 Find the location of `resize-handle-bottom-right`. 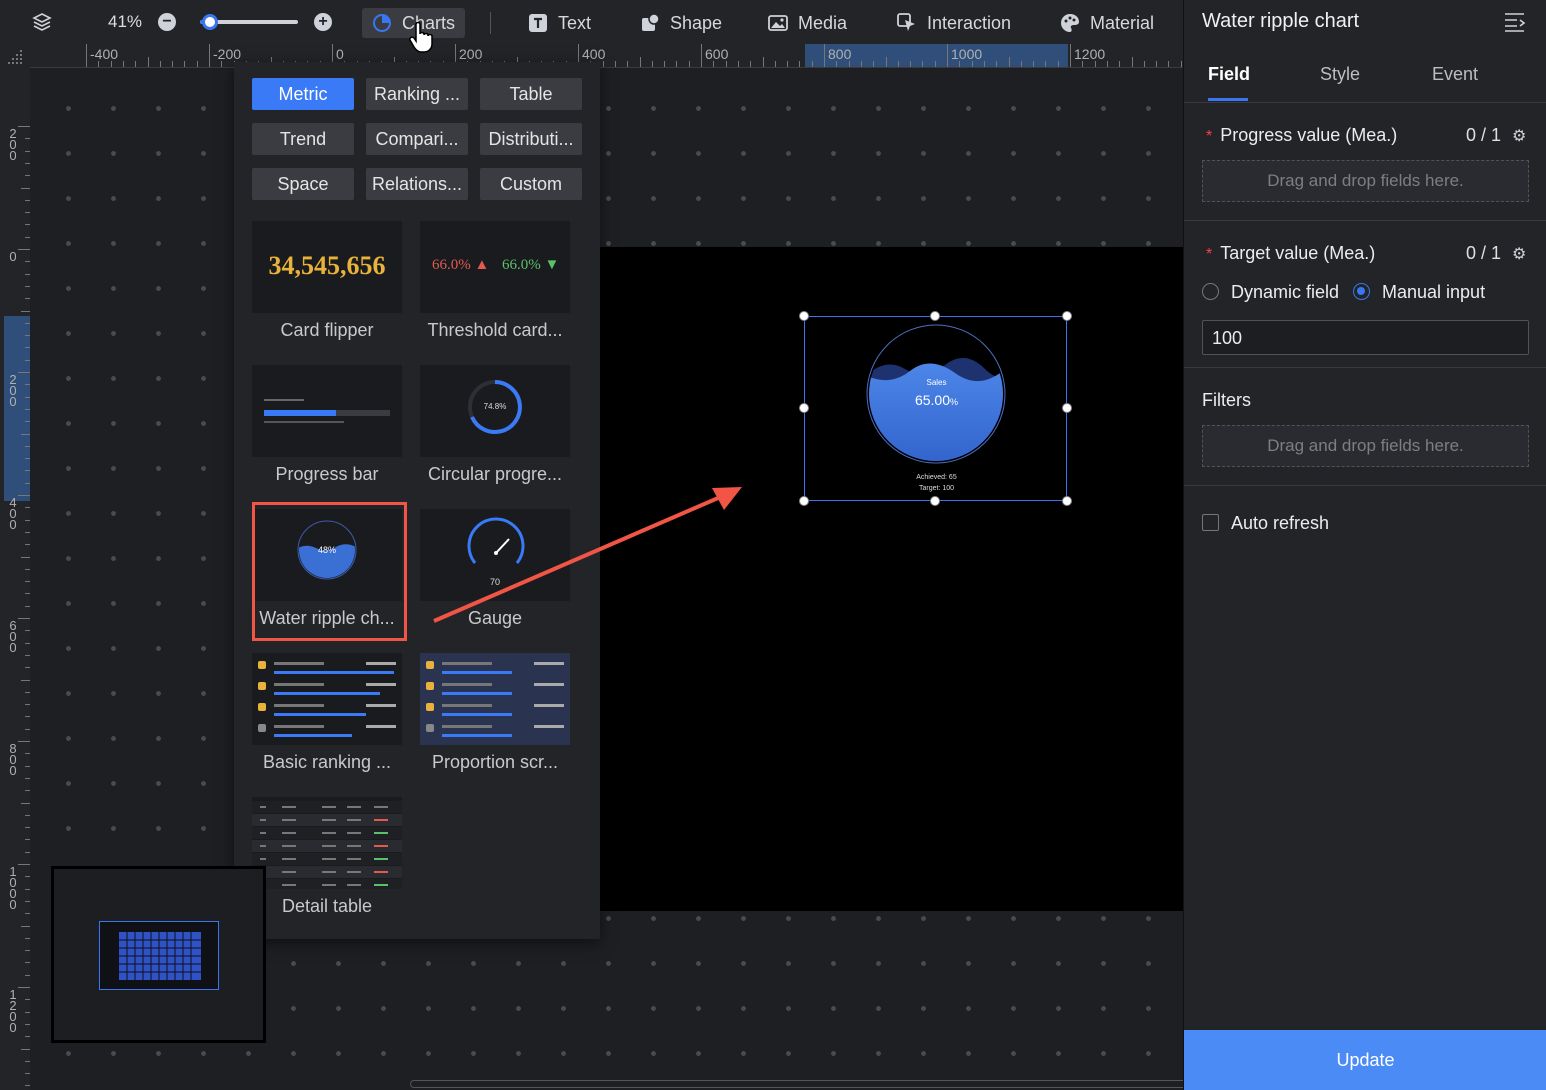

resize-handle-bottom-right is located at coordinates (1067, 501).